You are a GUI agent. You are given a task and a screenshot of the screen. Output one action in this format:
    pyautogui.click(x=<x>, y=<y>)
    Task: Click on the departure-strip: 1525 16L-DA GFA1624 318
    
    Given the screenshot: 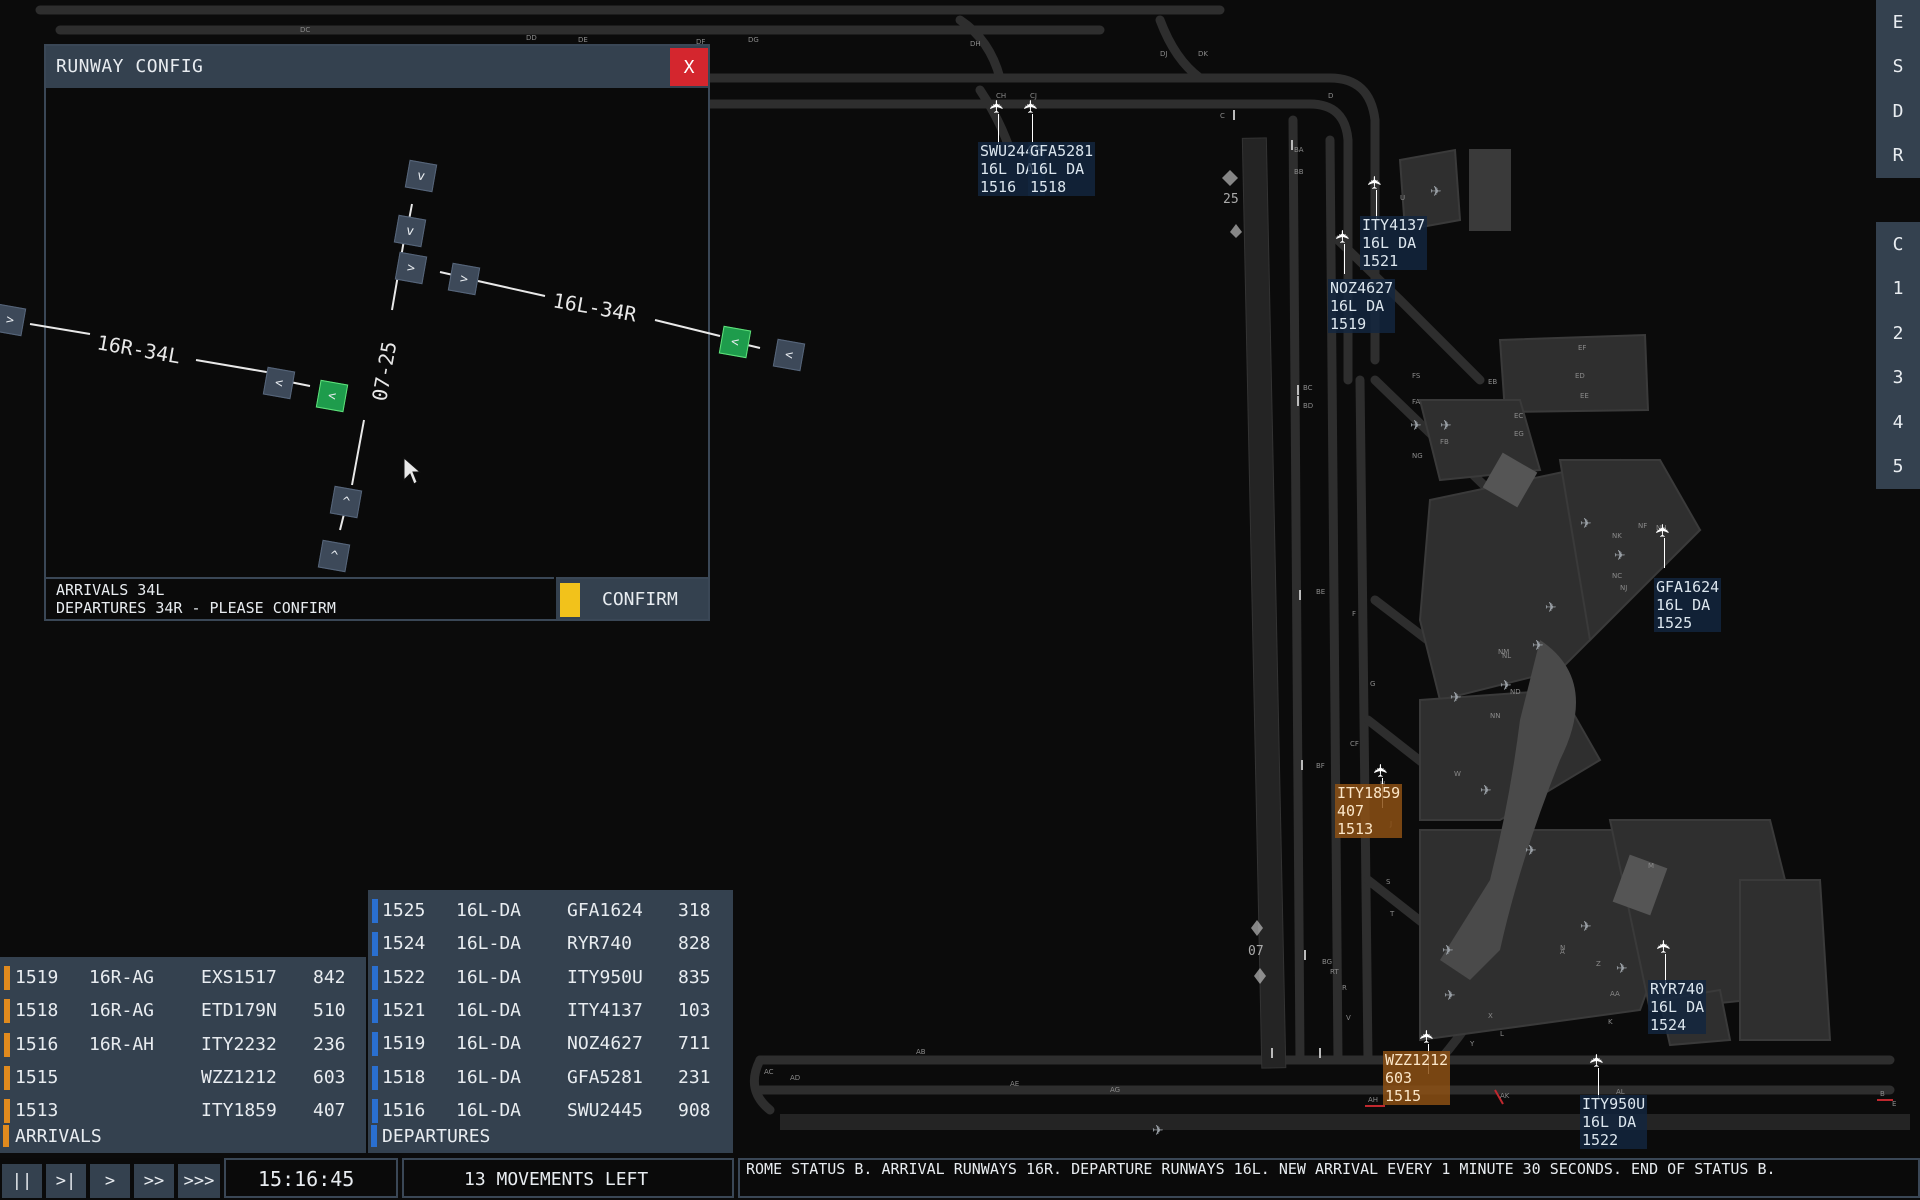 What is the action you would take?
    pyautogui.click(x=550, y=910)
    